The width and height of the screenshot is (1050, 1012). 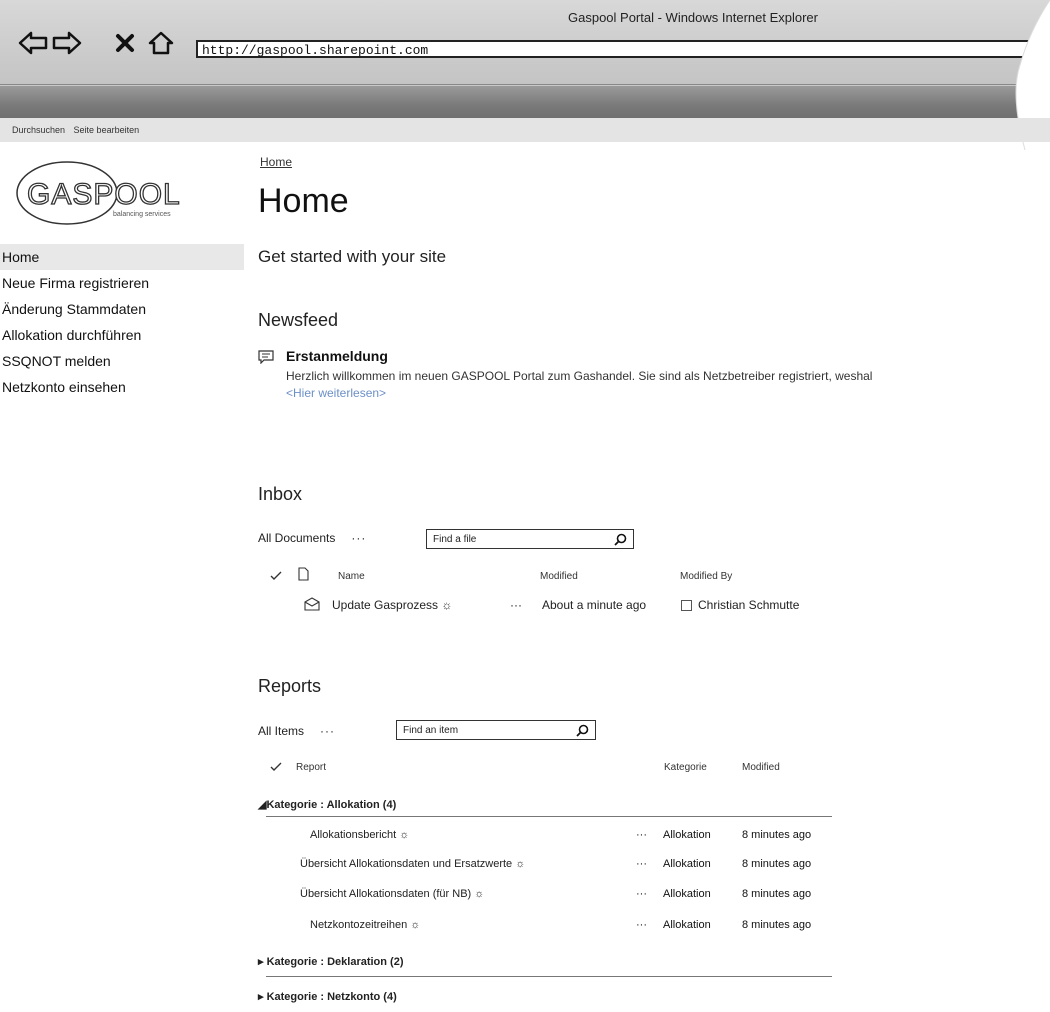 What do you see at coordinates (327, 804) in the screenshot?
I see `group-header-allokation: ◢Kategorie : Allokation (4)` at bounding box center [327, 804].